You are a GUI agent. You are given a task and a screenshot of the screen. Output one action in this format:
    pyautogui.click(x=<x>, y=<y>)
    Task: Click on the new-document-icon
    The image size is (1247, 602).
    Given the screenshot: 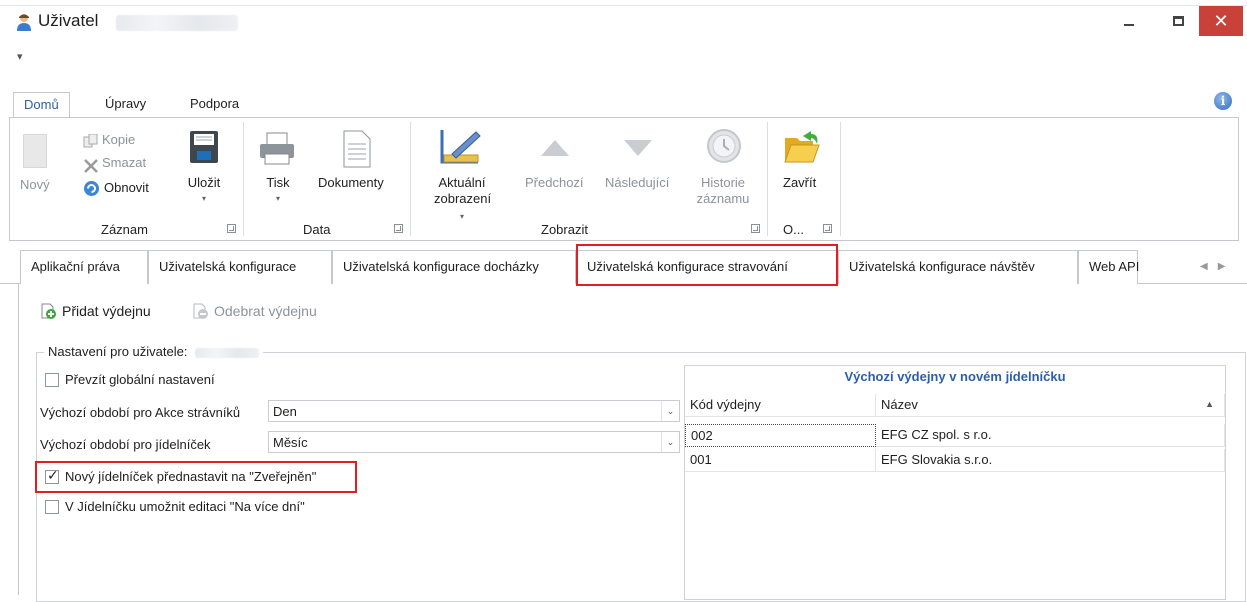 What is the action you would take?
    pyautogui.click(x=35, y=151)
    